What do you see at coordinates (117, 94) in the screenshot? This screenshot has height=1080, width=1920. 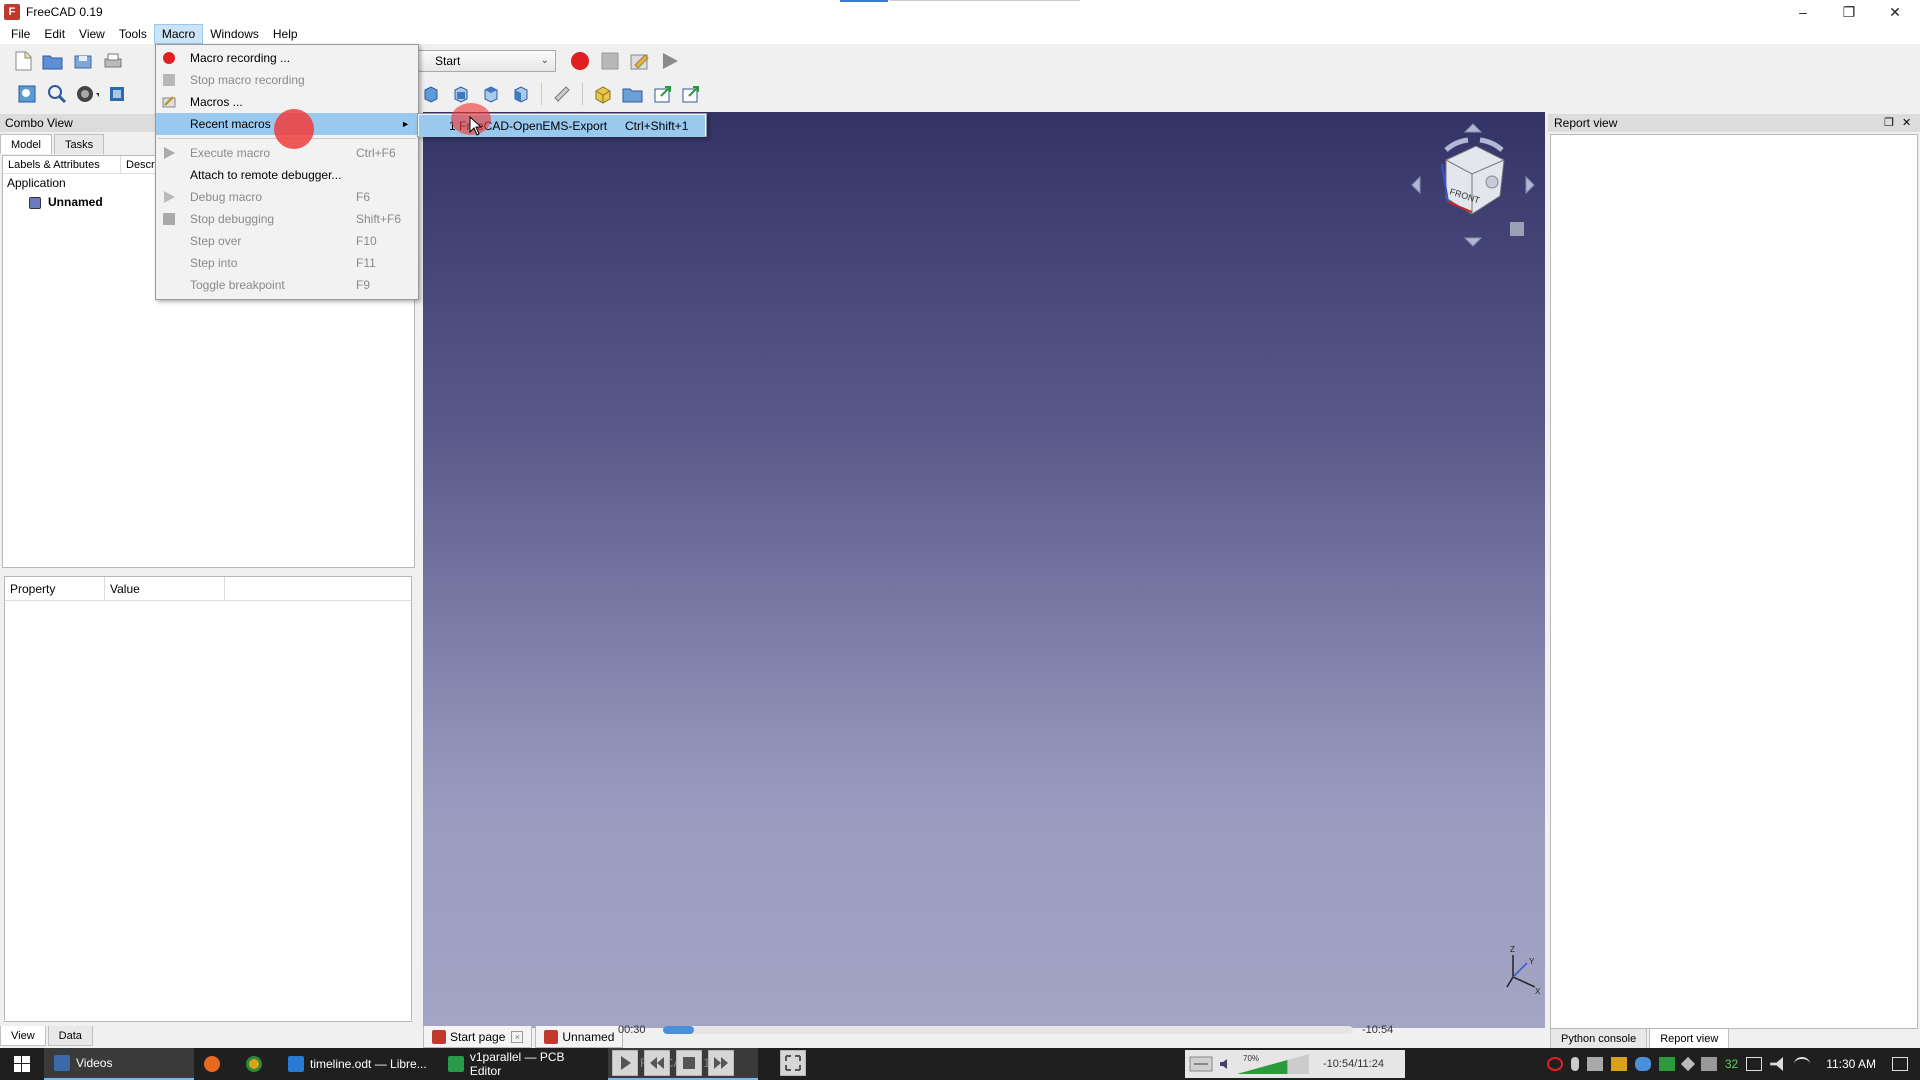 I see `bounding-box-icon` at bounding box center [117, 94].